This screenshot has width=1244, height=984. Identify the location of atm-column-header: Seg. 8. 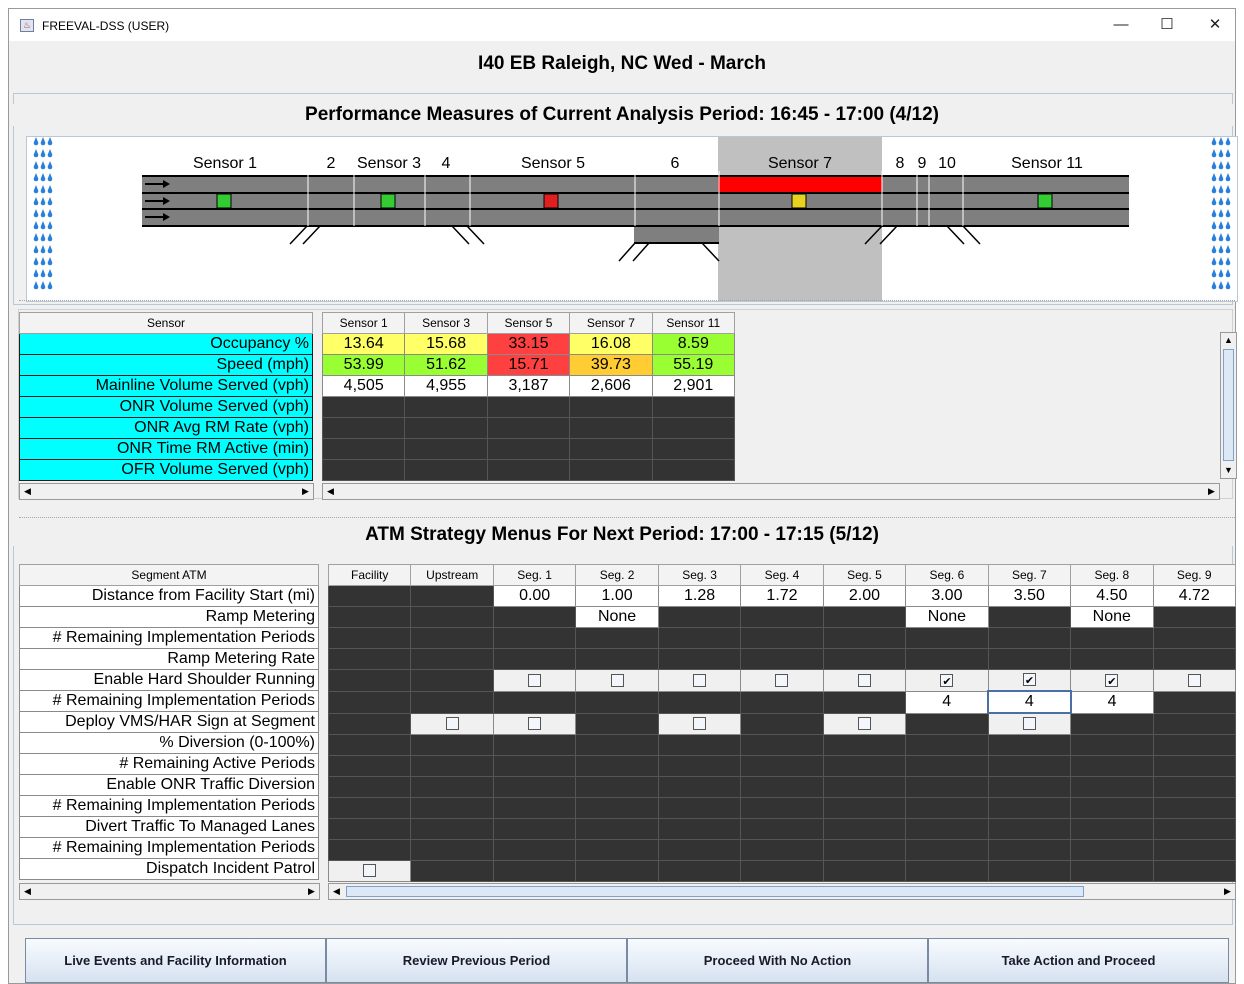
(1112, 575).